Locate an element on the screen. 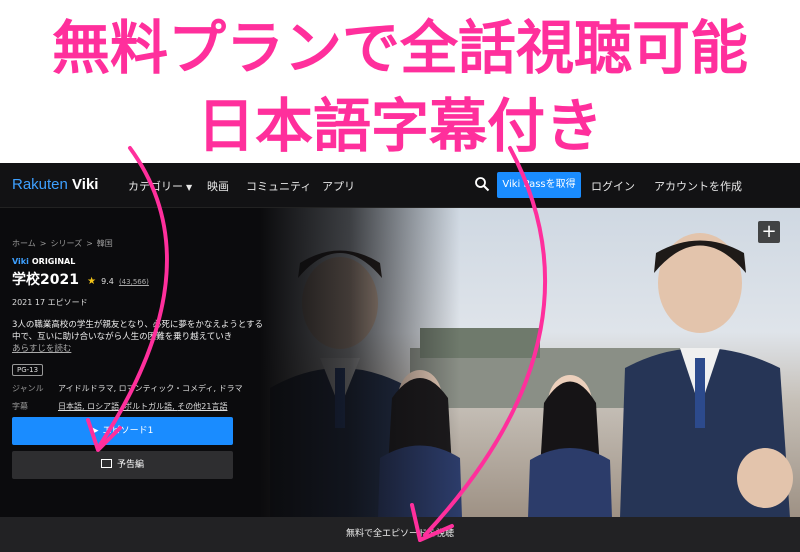 The image size is (800, 552). show-year: 2021 is located at coordinates (22, 302).